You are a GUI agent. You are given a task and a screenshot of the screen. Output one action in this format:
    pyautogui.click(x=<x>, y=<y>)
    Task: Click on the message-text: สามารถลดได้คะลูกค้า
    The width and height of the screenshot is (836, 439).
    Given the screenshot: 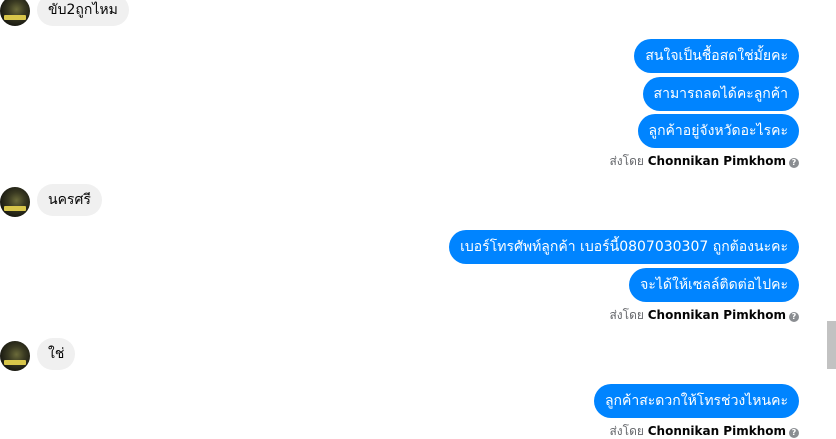 What is the action you would take?
    pyautogui.click(x=720, y=94)
    